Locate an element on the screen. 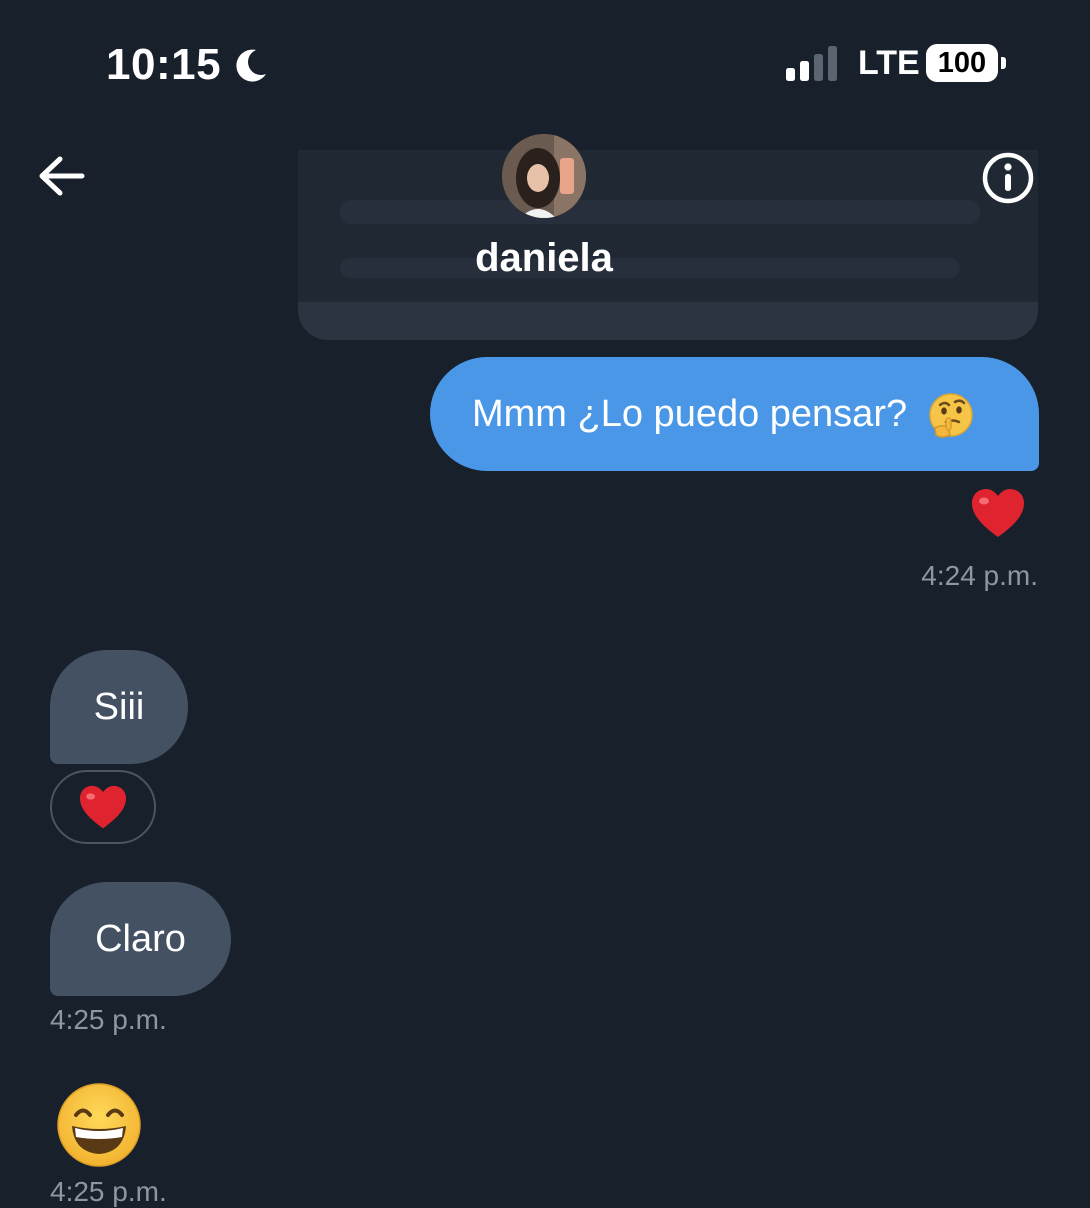 This screenshot has height=1208, width=1090. reaction-pill is located at coordinates (103, 807).